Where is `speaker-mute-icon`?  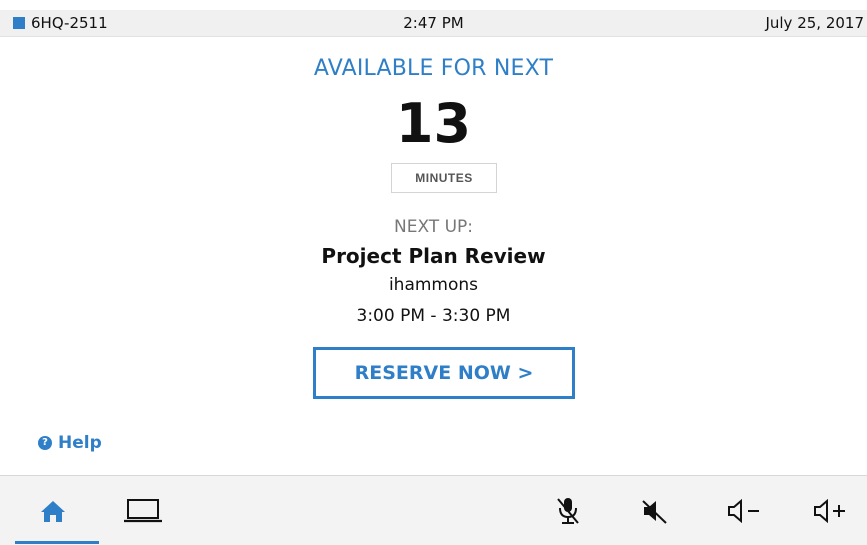
speaker-mute-icon is located at coordinates (654, 511).